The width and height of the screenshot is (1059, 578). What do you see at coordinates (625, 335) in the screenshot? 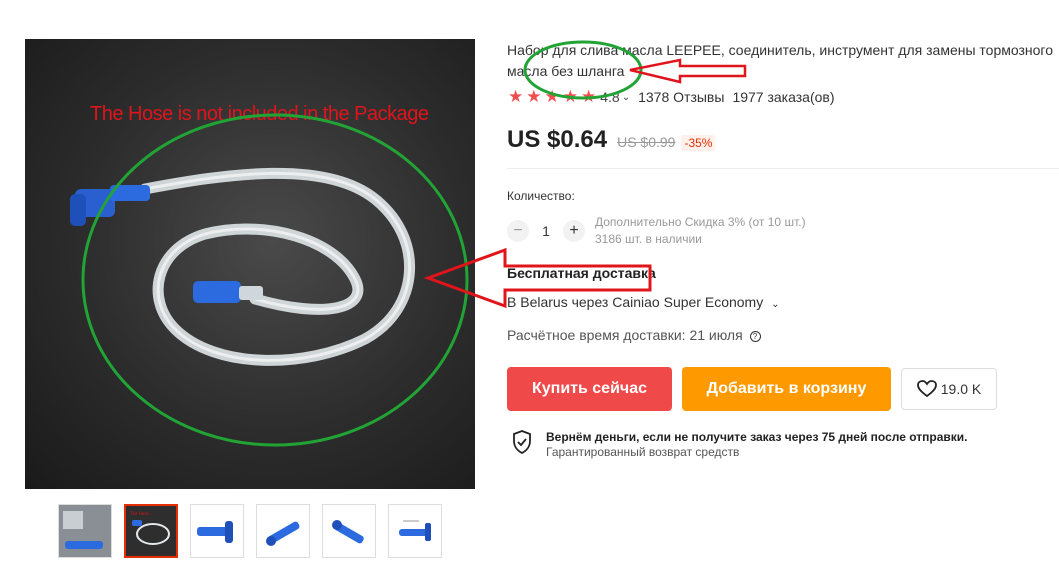
I see `delivery-time-text: Расчётное время доставки: 21 июля` at bounding box center [625, 335].